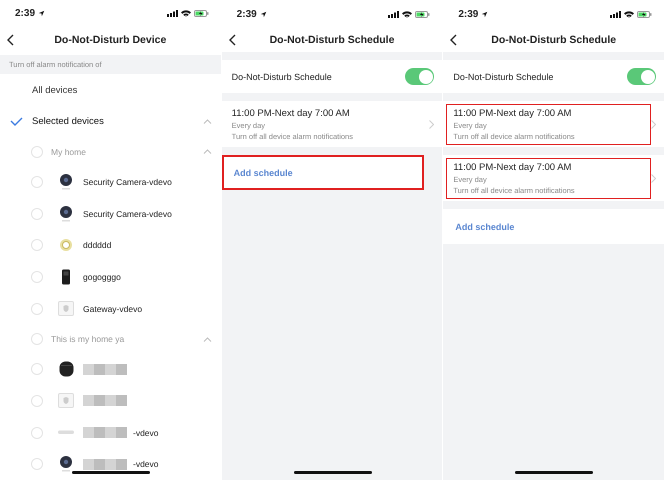 The height and width of the screenshot is (480, 664). I want to click on home-name: This is my home ya, so click(87, 339).